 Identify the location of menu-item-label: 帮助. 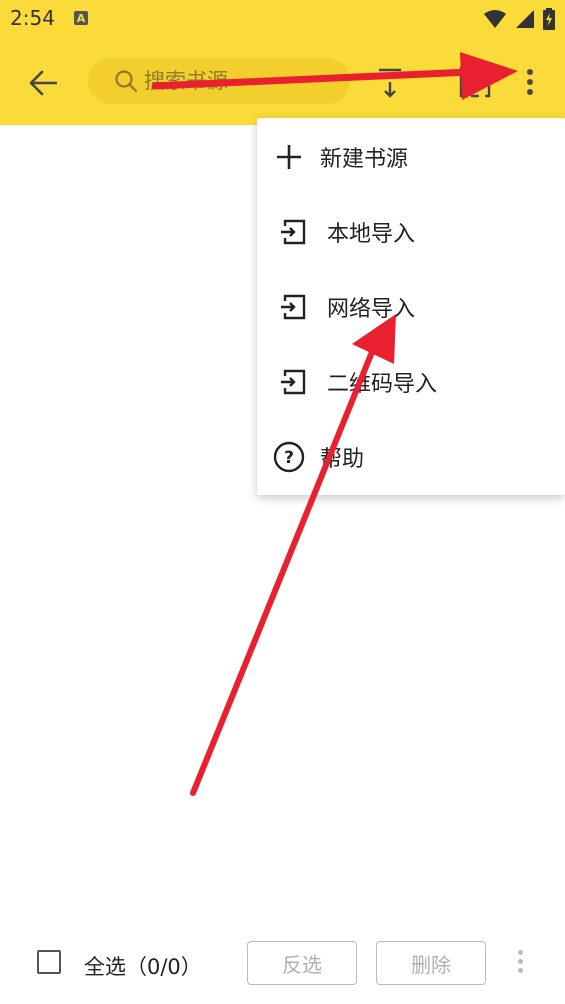
(342, 459).